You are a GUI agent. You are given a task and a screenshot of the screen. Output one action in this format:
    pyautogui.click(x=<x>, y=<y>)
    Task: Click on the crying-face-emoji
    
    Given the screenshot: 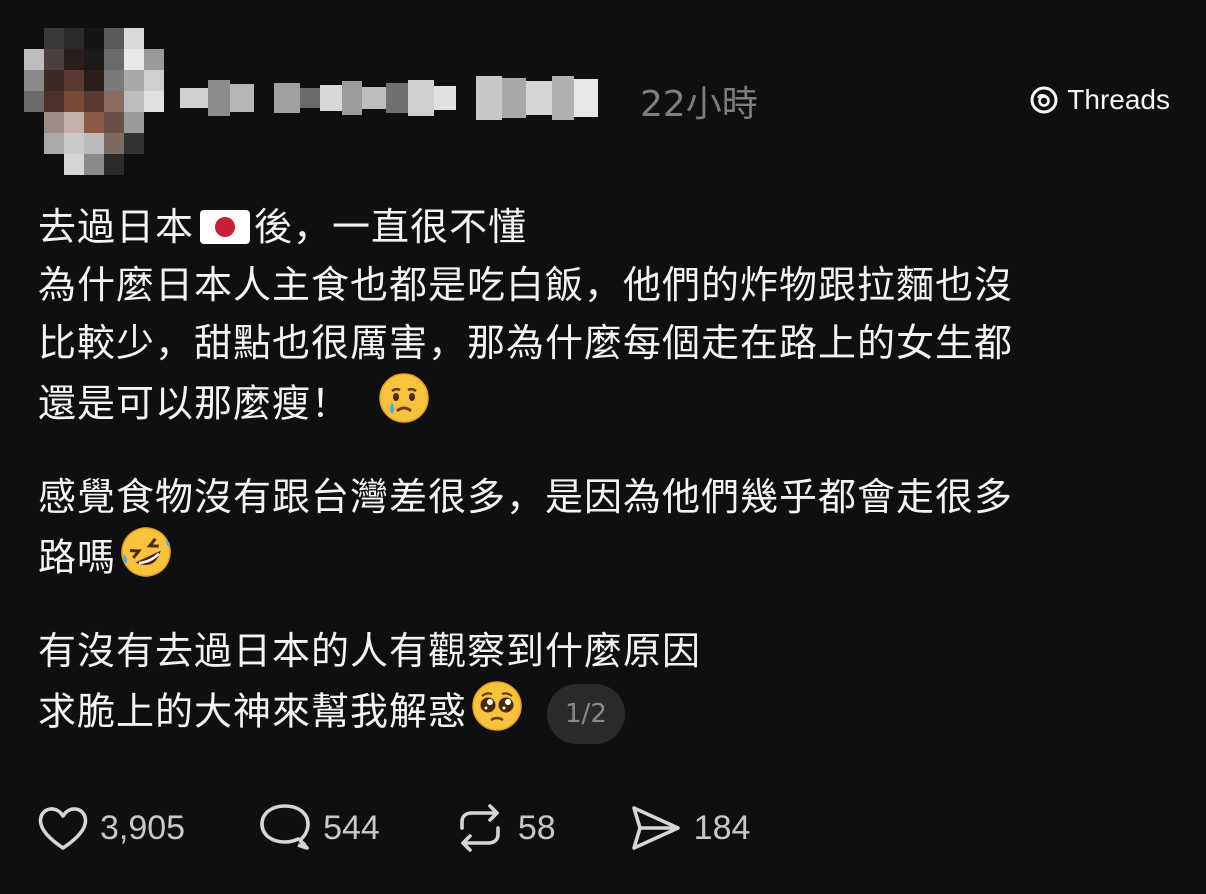 What is the action you would take?
    pyautogui.click(x=404, y=406)
    